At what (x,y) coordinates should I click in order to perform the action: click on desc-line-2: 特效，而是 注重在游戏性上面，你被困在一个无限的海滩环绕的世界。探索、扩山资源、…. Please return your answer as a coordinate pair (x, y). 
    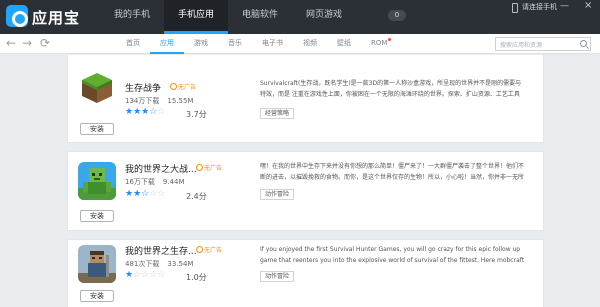
    Looking at the image, I should click on (390, 94).